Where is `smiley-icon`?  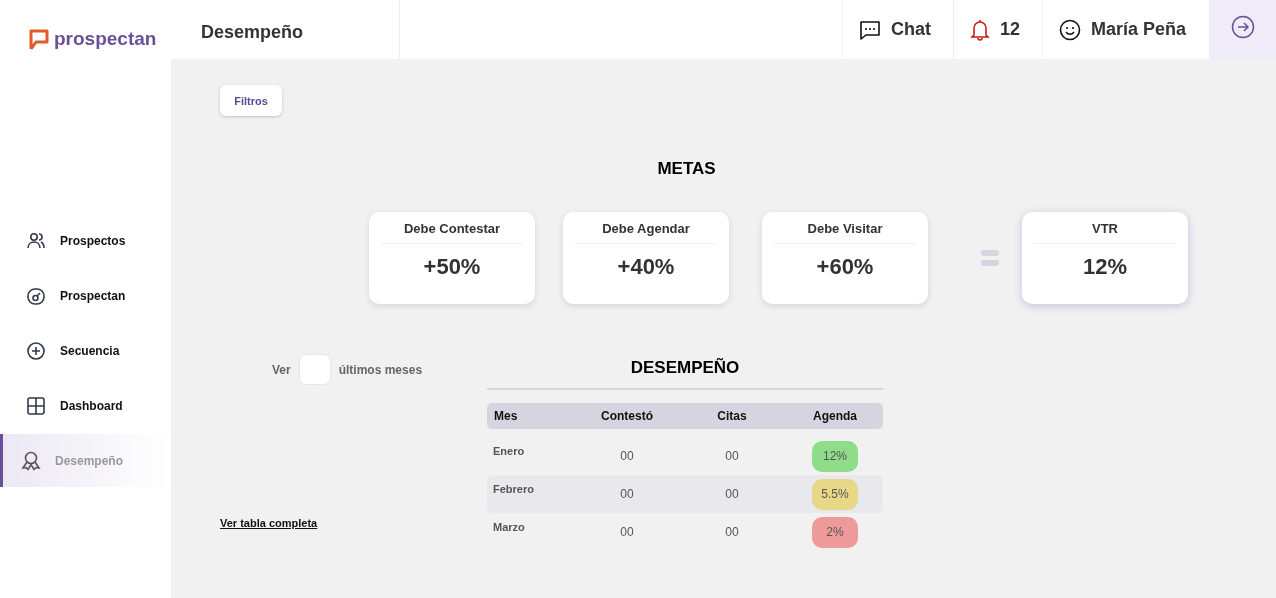
smiley-icon is located at coordinates (1069, 29).